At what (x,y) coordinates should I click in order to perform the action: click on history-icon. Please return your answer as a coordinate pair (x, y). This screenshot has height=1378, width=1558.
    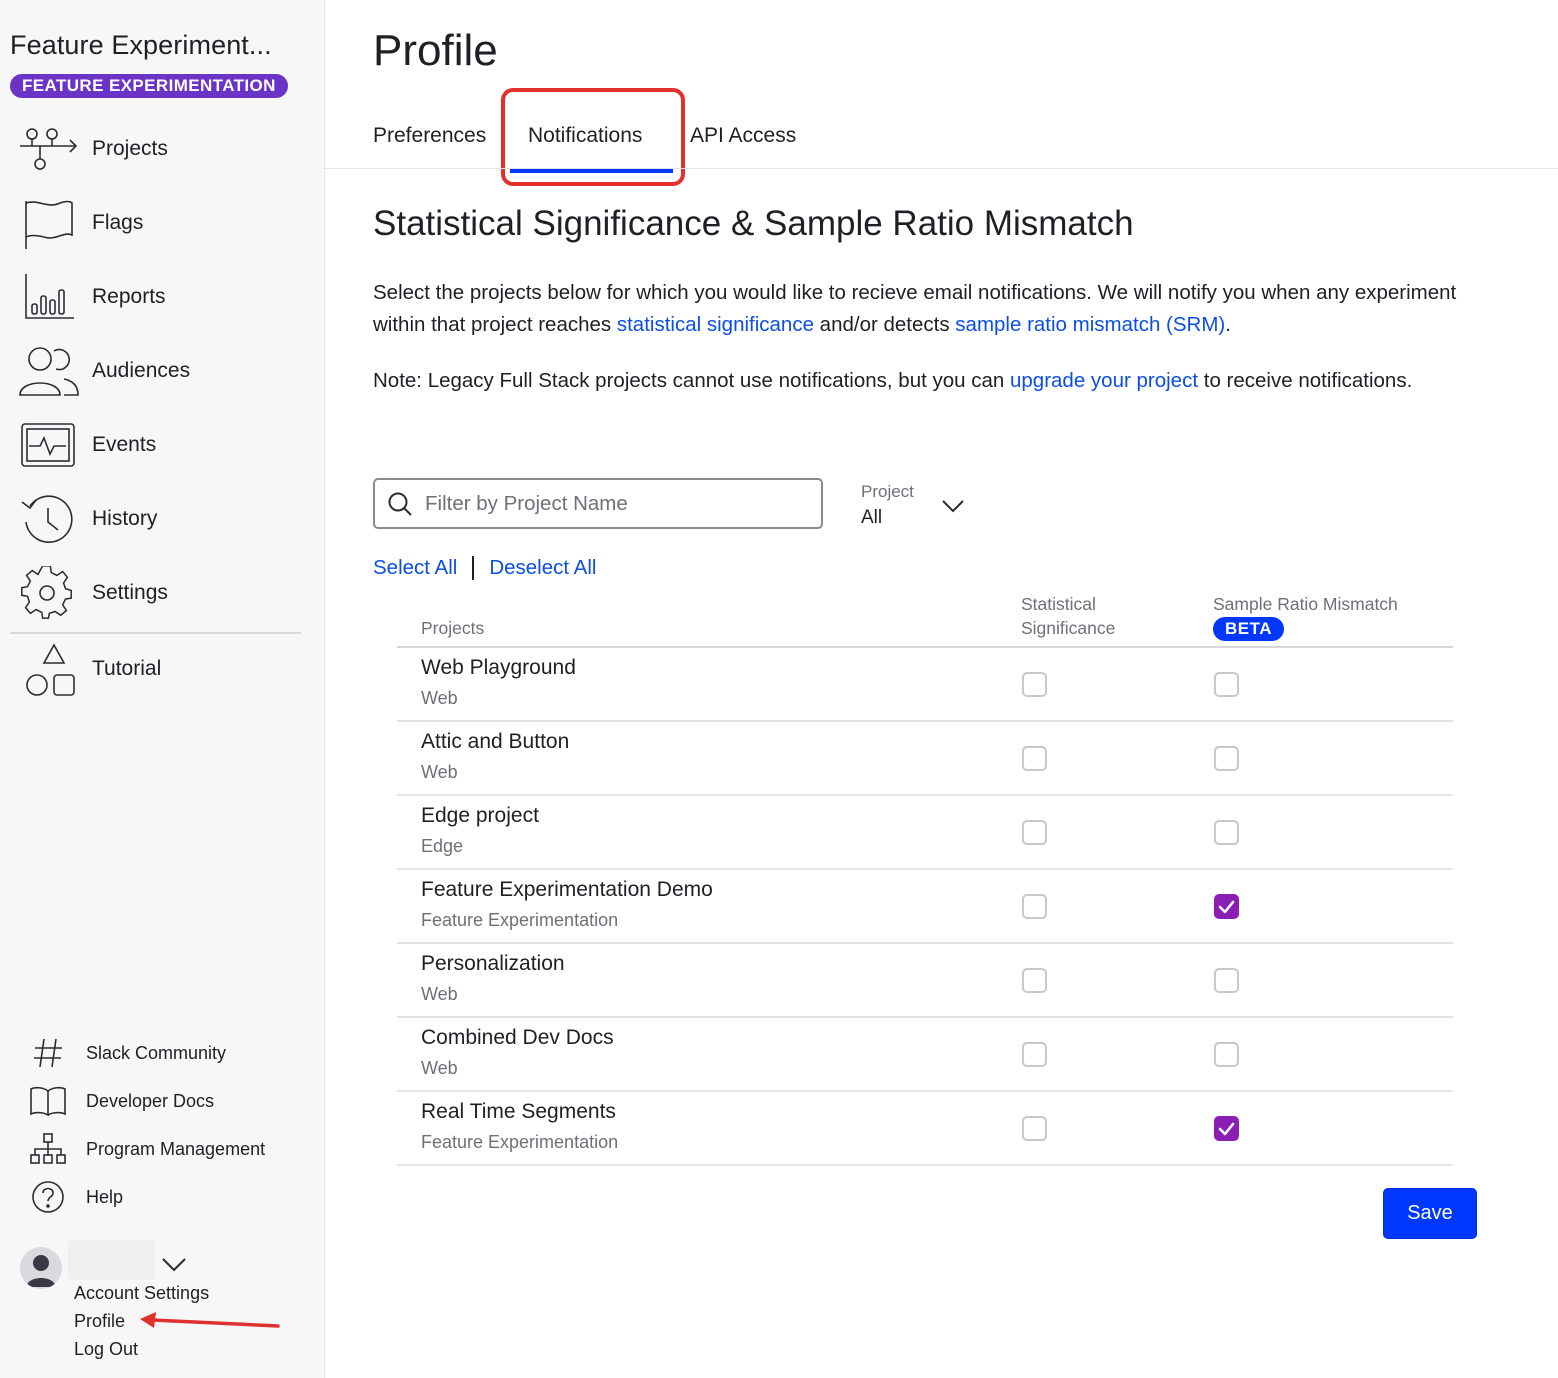
    Looking at the image, I should click on (50, 519).